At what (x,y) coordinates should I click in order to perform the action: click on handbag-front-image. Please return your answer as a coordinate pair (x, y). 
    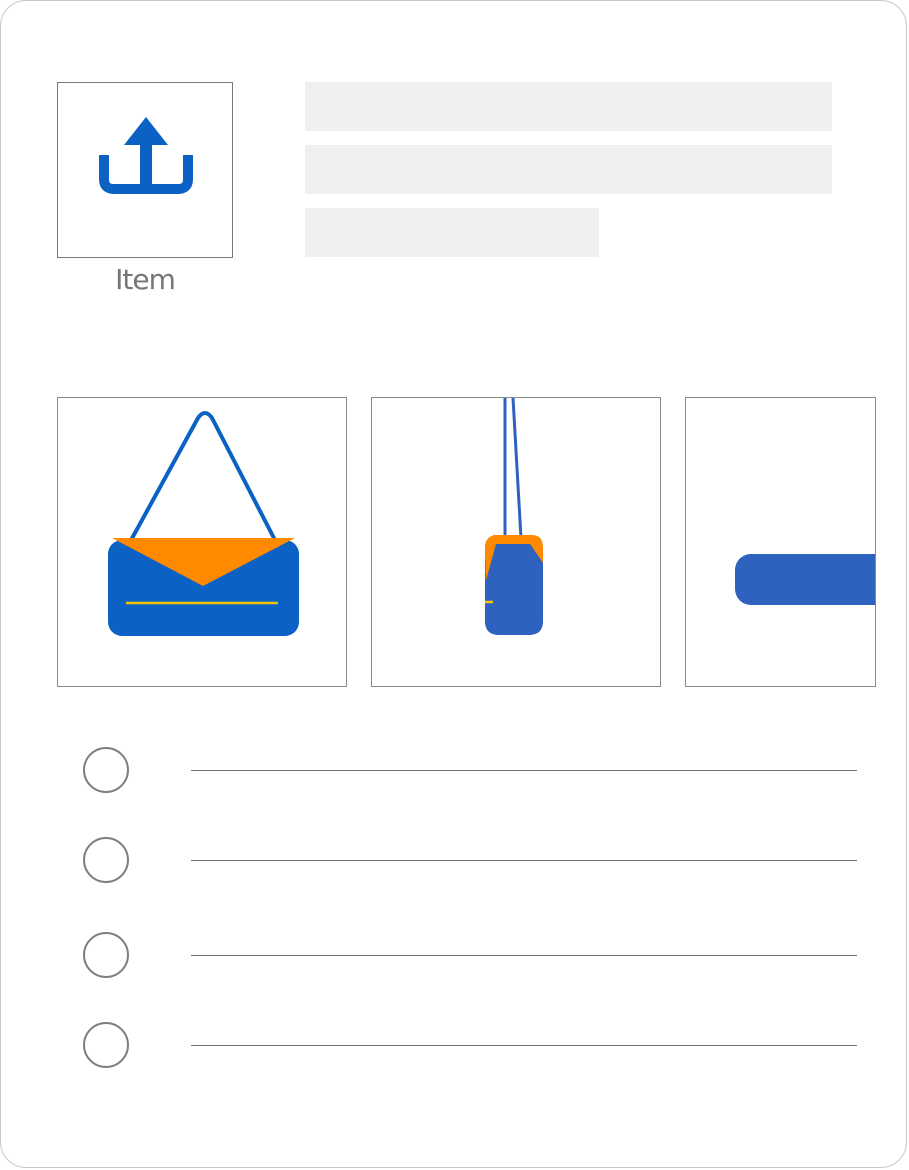
    Looking at the image, I should click on (203, 523).